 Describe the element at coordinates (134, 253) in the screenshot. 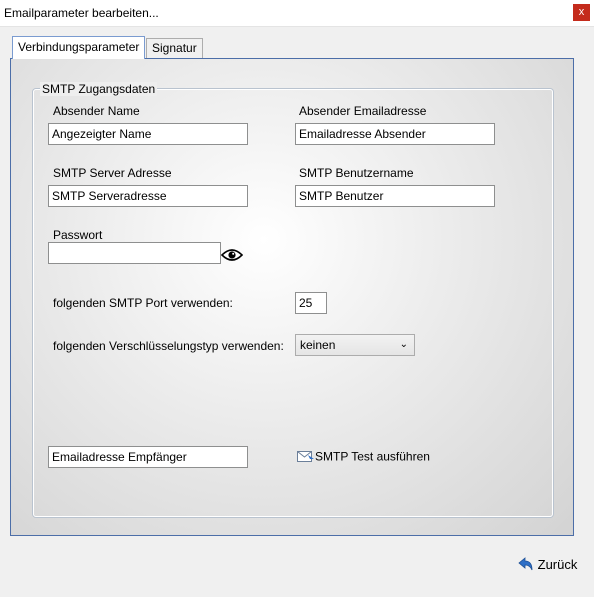

I see `password-input` at that location.